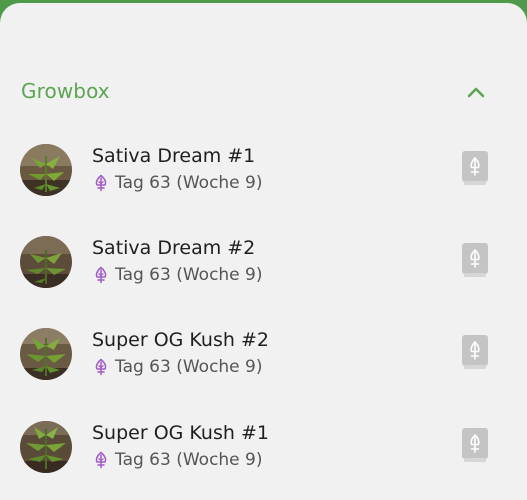  Describe the element at coordinates (180, 340) in the screenshot. I see `plant-name: Super OG Kush #2` at that location.